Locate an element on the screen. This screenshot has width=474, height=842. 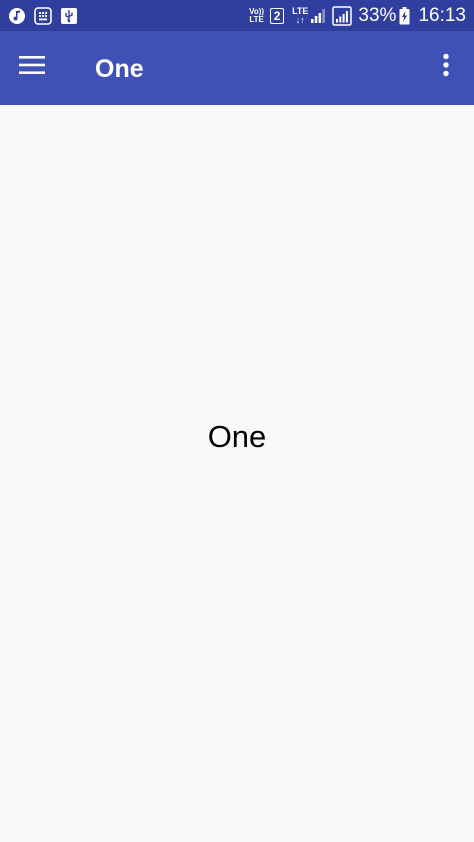
status-bar-left is located at coordinates (47, 15).